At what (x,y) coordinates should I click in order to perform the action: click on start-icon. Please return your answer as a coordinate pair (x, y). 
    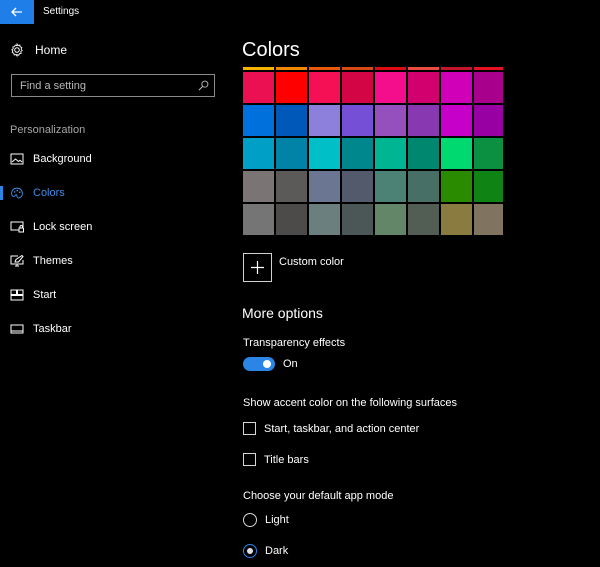
    Looking at the image, I should click on (17, 295).